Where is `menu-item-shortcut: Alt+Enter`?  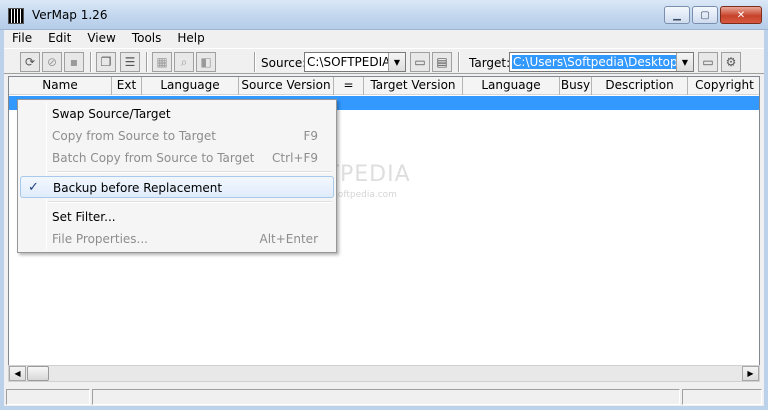 menu-item-shortcut: Alt+Enter is located at coordinates (288, 239).